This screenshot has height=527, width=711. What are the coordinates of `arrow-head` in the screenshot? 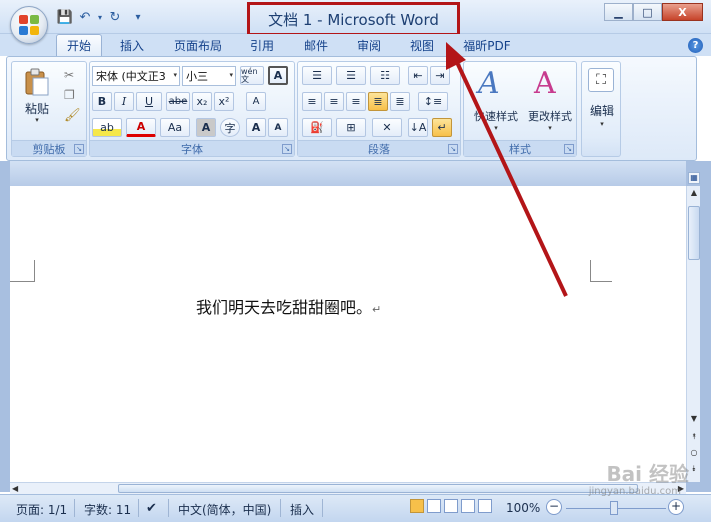 It's located at (456, 56).